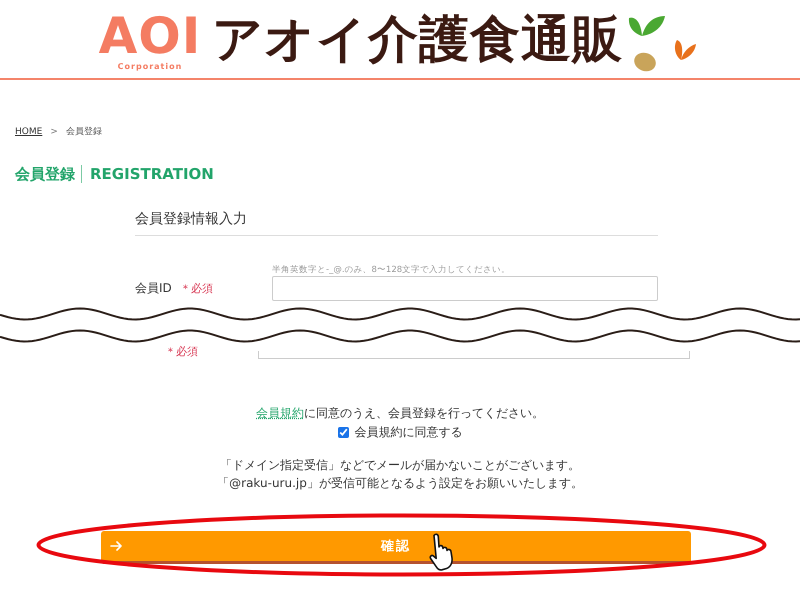 The height and width of the screenshot is (600, 800). Describe the element at coordinates (343, 432) in the screenshot. I see `consent-checkbox` at that location.